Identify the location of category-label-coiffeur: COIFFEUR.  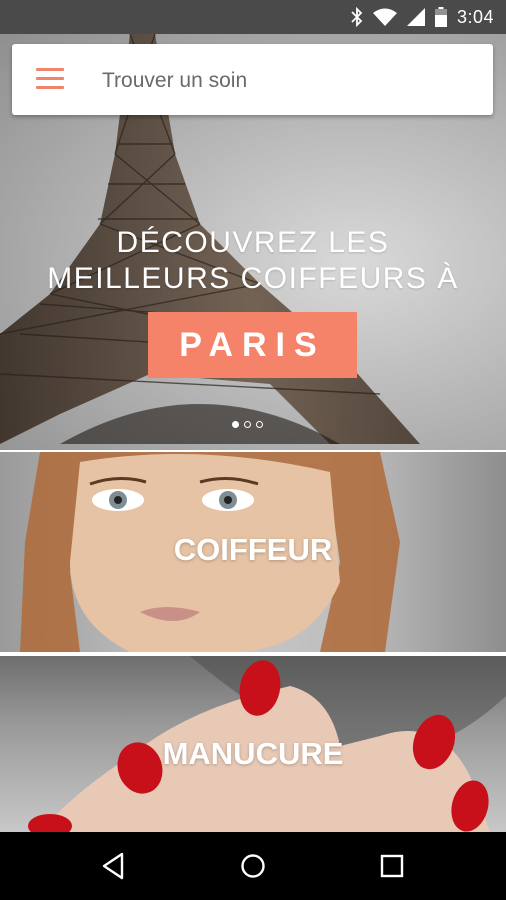
(253, 549).